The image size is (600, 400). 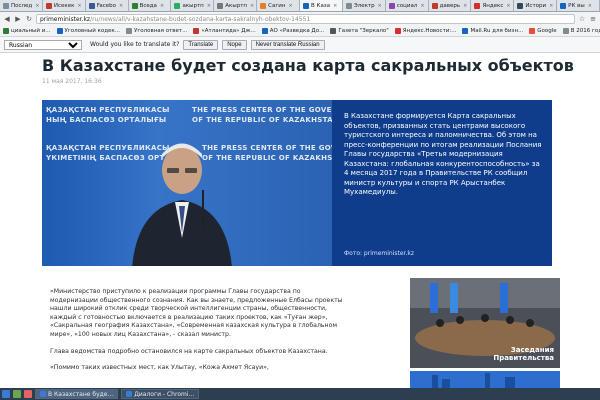 What do you see at coordinates (532, 350) in the screenshot?
I see `sidebar-card-label-line: Заседания` at bounding box center [532, 350].